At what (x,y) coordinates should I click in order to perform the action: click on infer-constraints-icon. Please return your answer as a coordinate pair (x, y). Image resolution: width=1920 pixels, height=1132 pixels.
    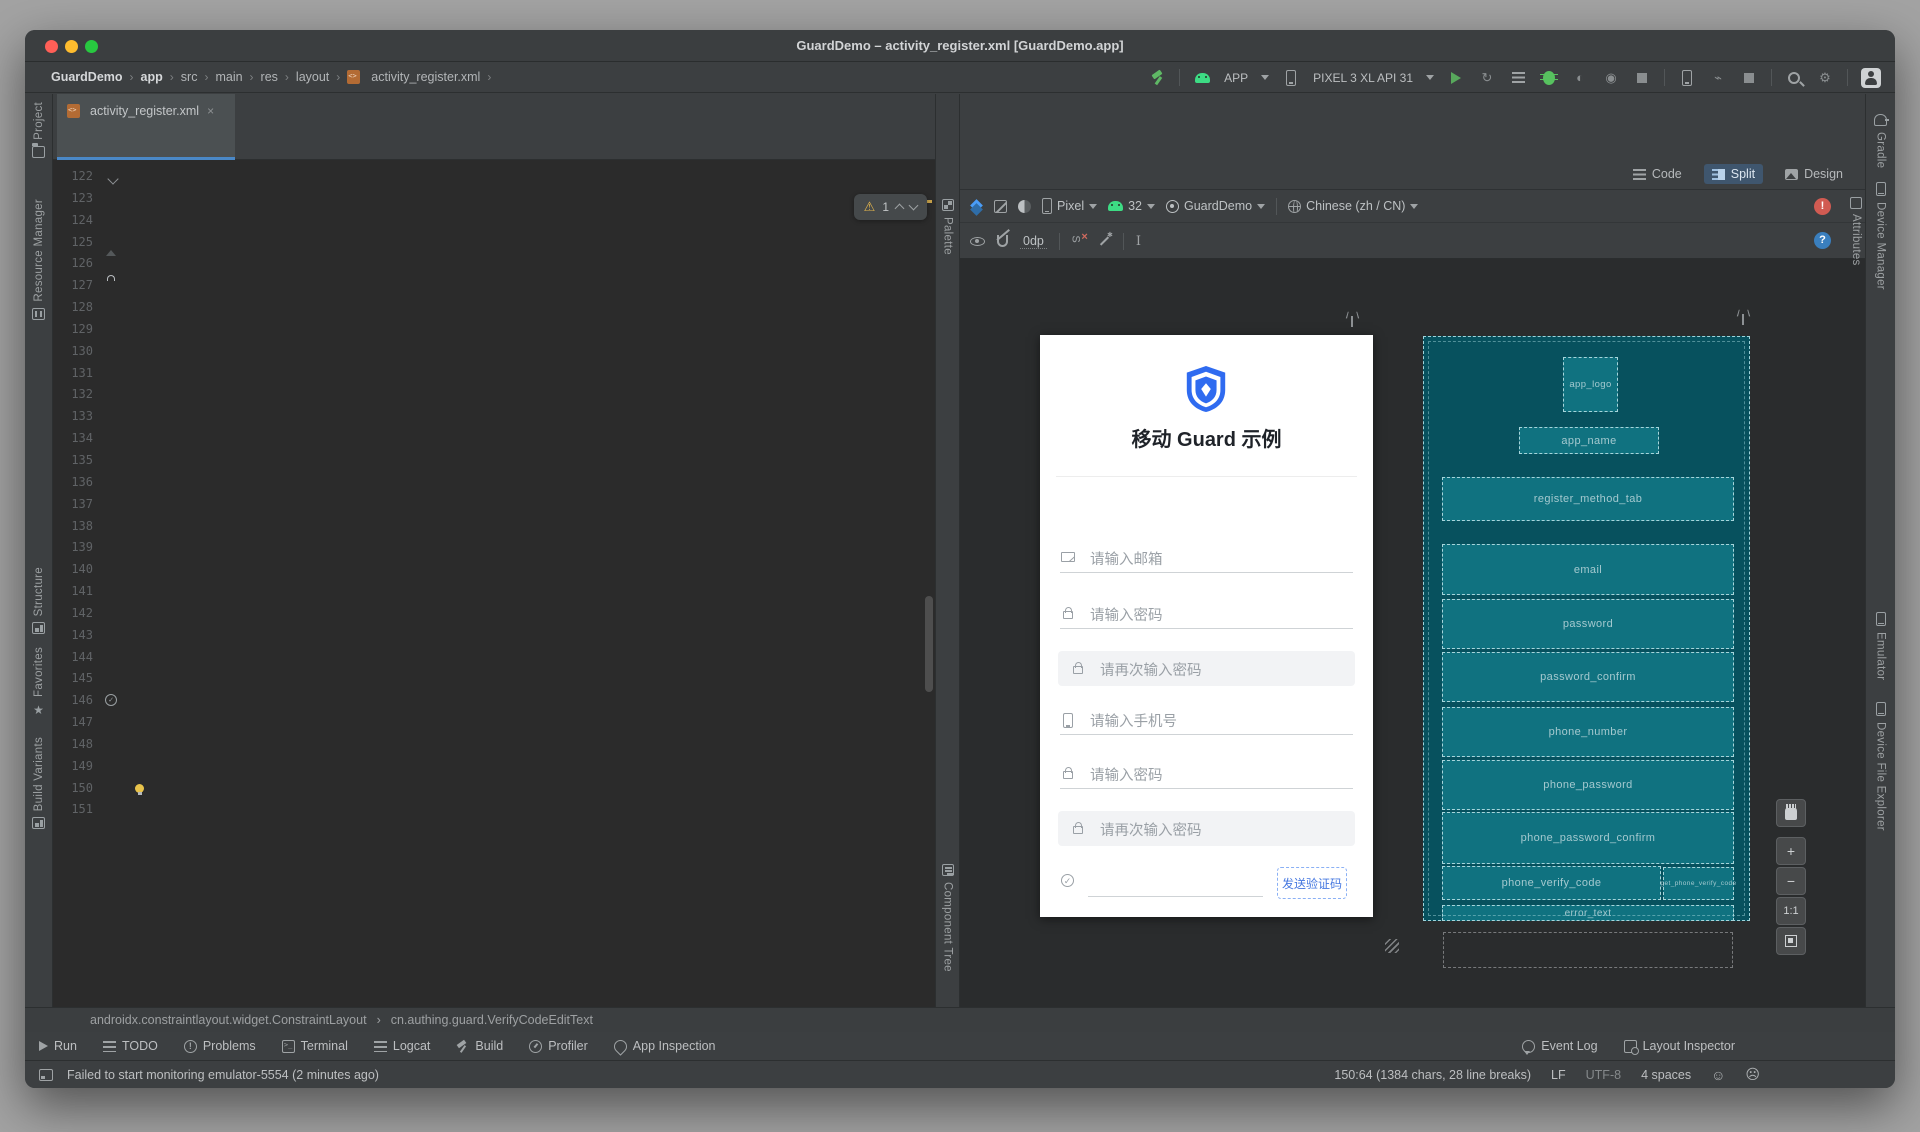
    Looking at the image, I should click on (1105, 239).